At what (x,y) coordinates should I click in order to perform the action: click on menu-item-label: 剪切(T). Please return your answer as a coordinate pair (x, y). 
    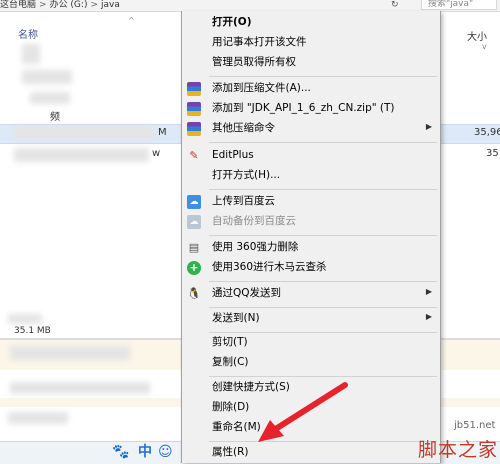
    Looking at the image, I should click on (230, 342).